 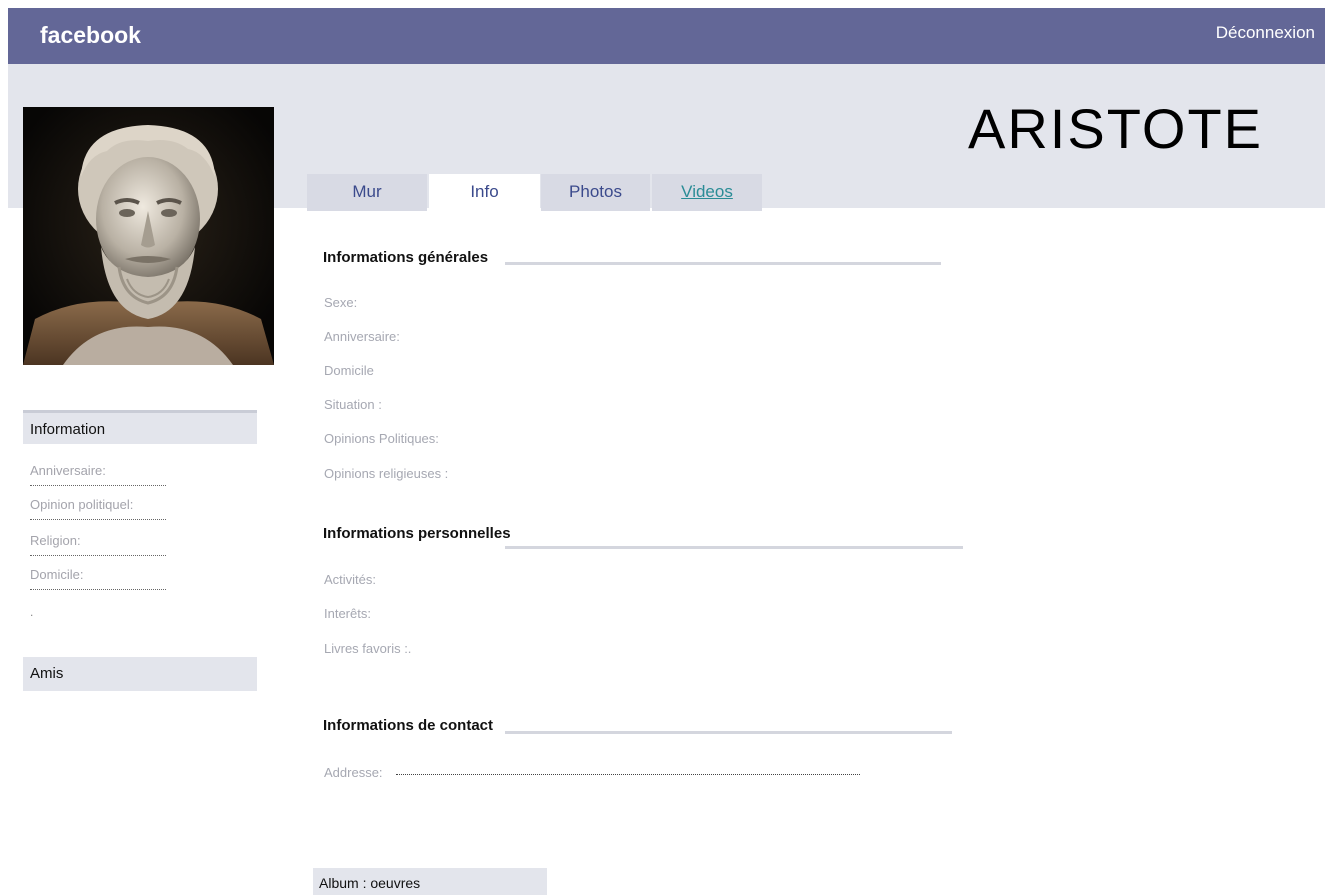 What do you see at coordinates (148, 236) in the screenshot?
I see `profile-photo` at bounding box center [148, 236].